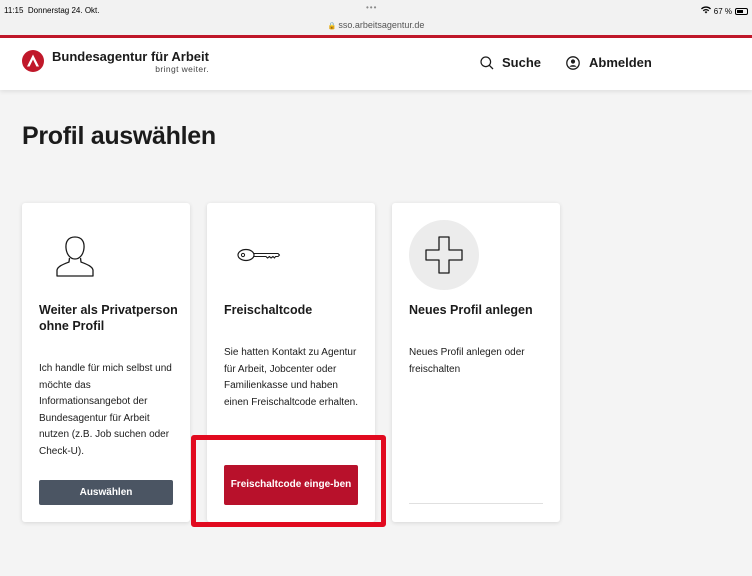  I want to click on add-profile-circle, so click(444, 255).